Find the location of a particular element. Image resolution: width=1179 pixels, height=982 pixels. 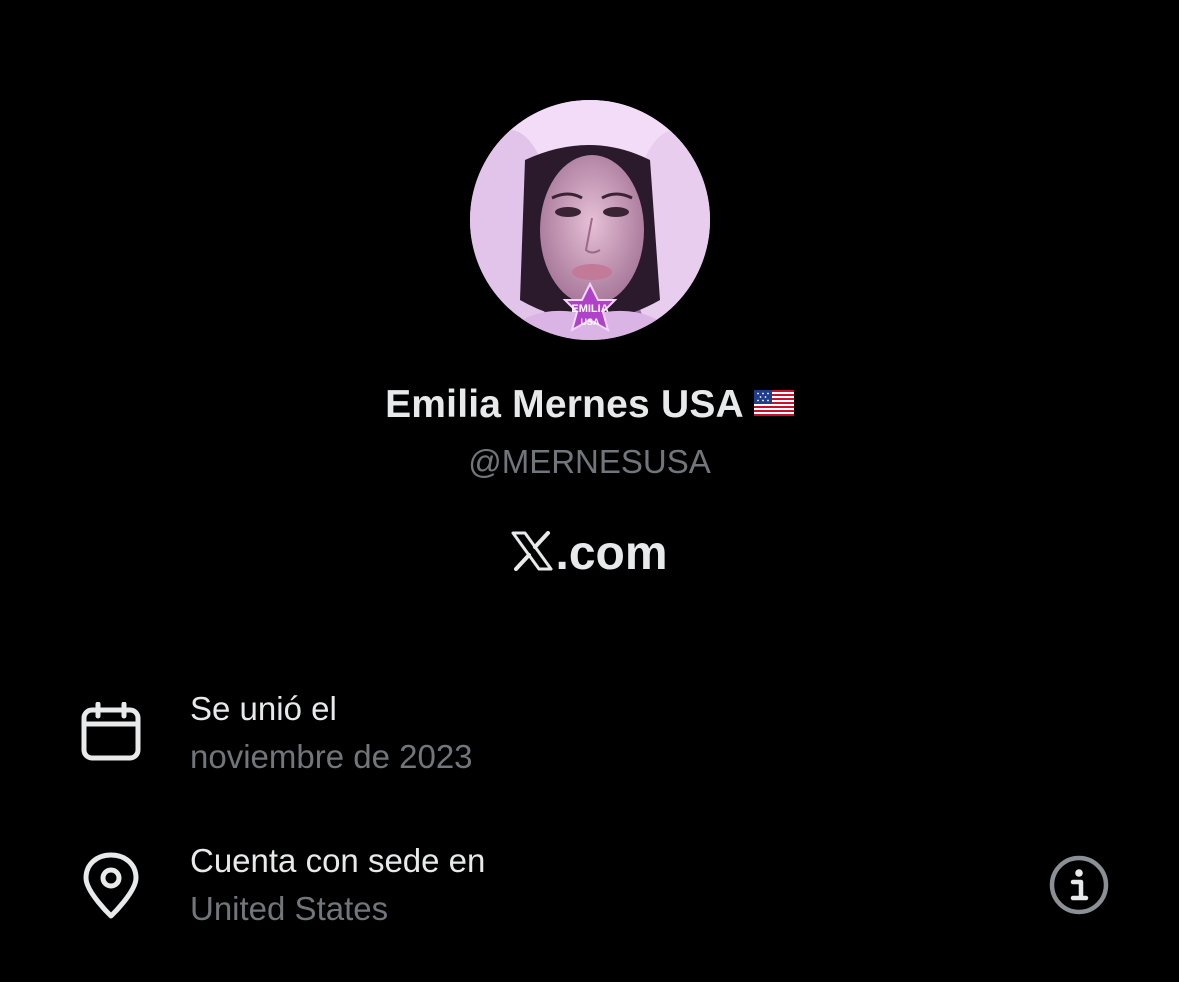

location-value: United States is located at coordinates (289, 908).